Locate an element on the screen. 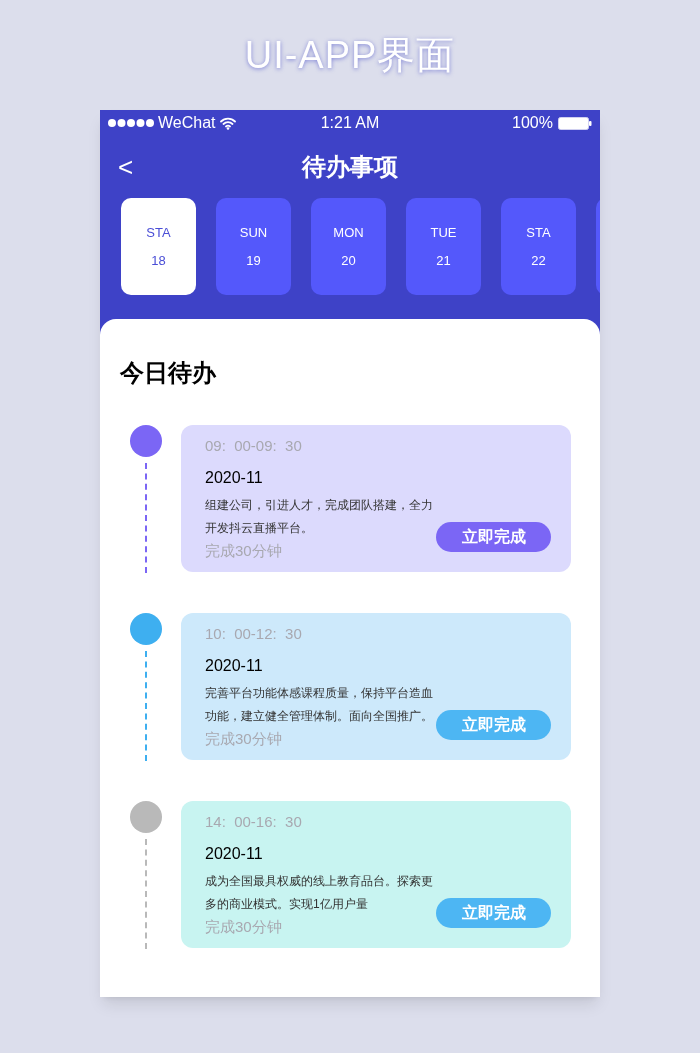  day-tile: TUE 21 is located at coordinates (443, 246).